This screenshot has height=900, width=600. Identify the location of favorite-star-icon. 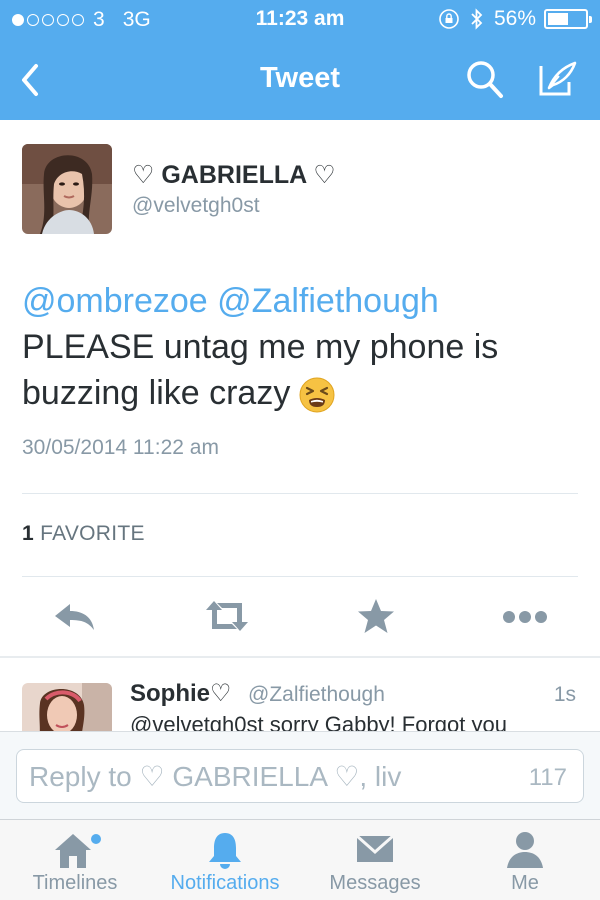
(376, 616).